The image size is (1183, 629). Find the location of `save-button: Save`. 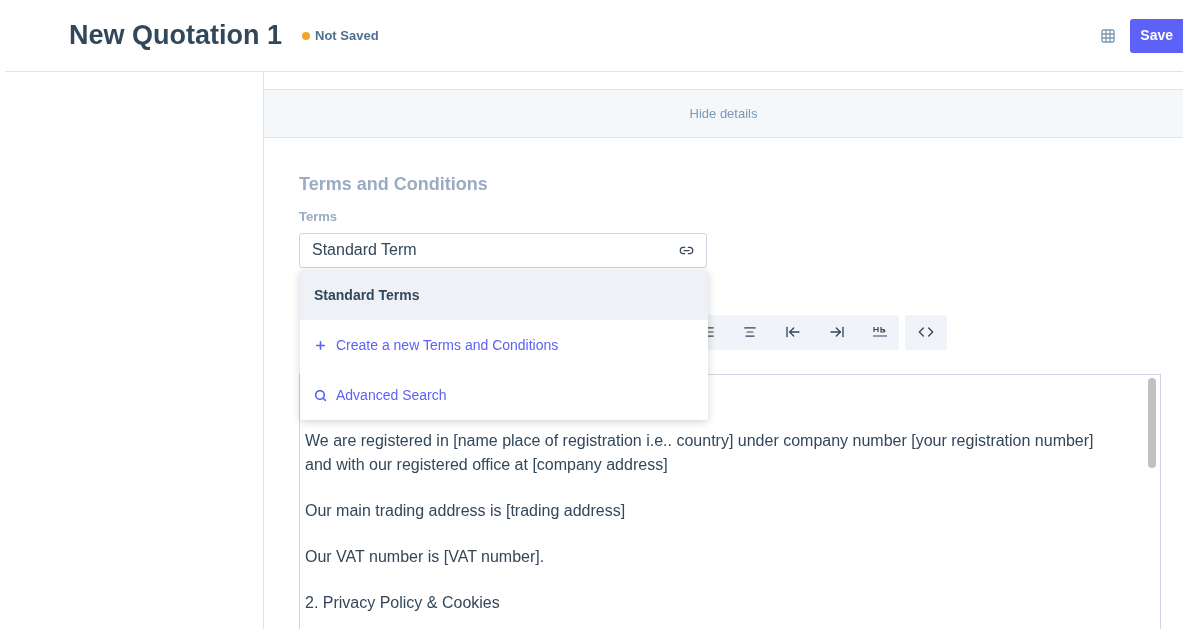

save-button: Save is located at coordinates (1156, 35).